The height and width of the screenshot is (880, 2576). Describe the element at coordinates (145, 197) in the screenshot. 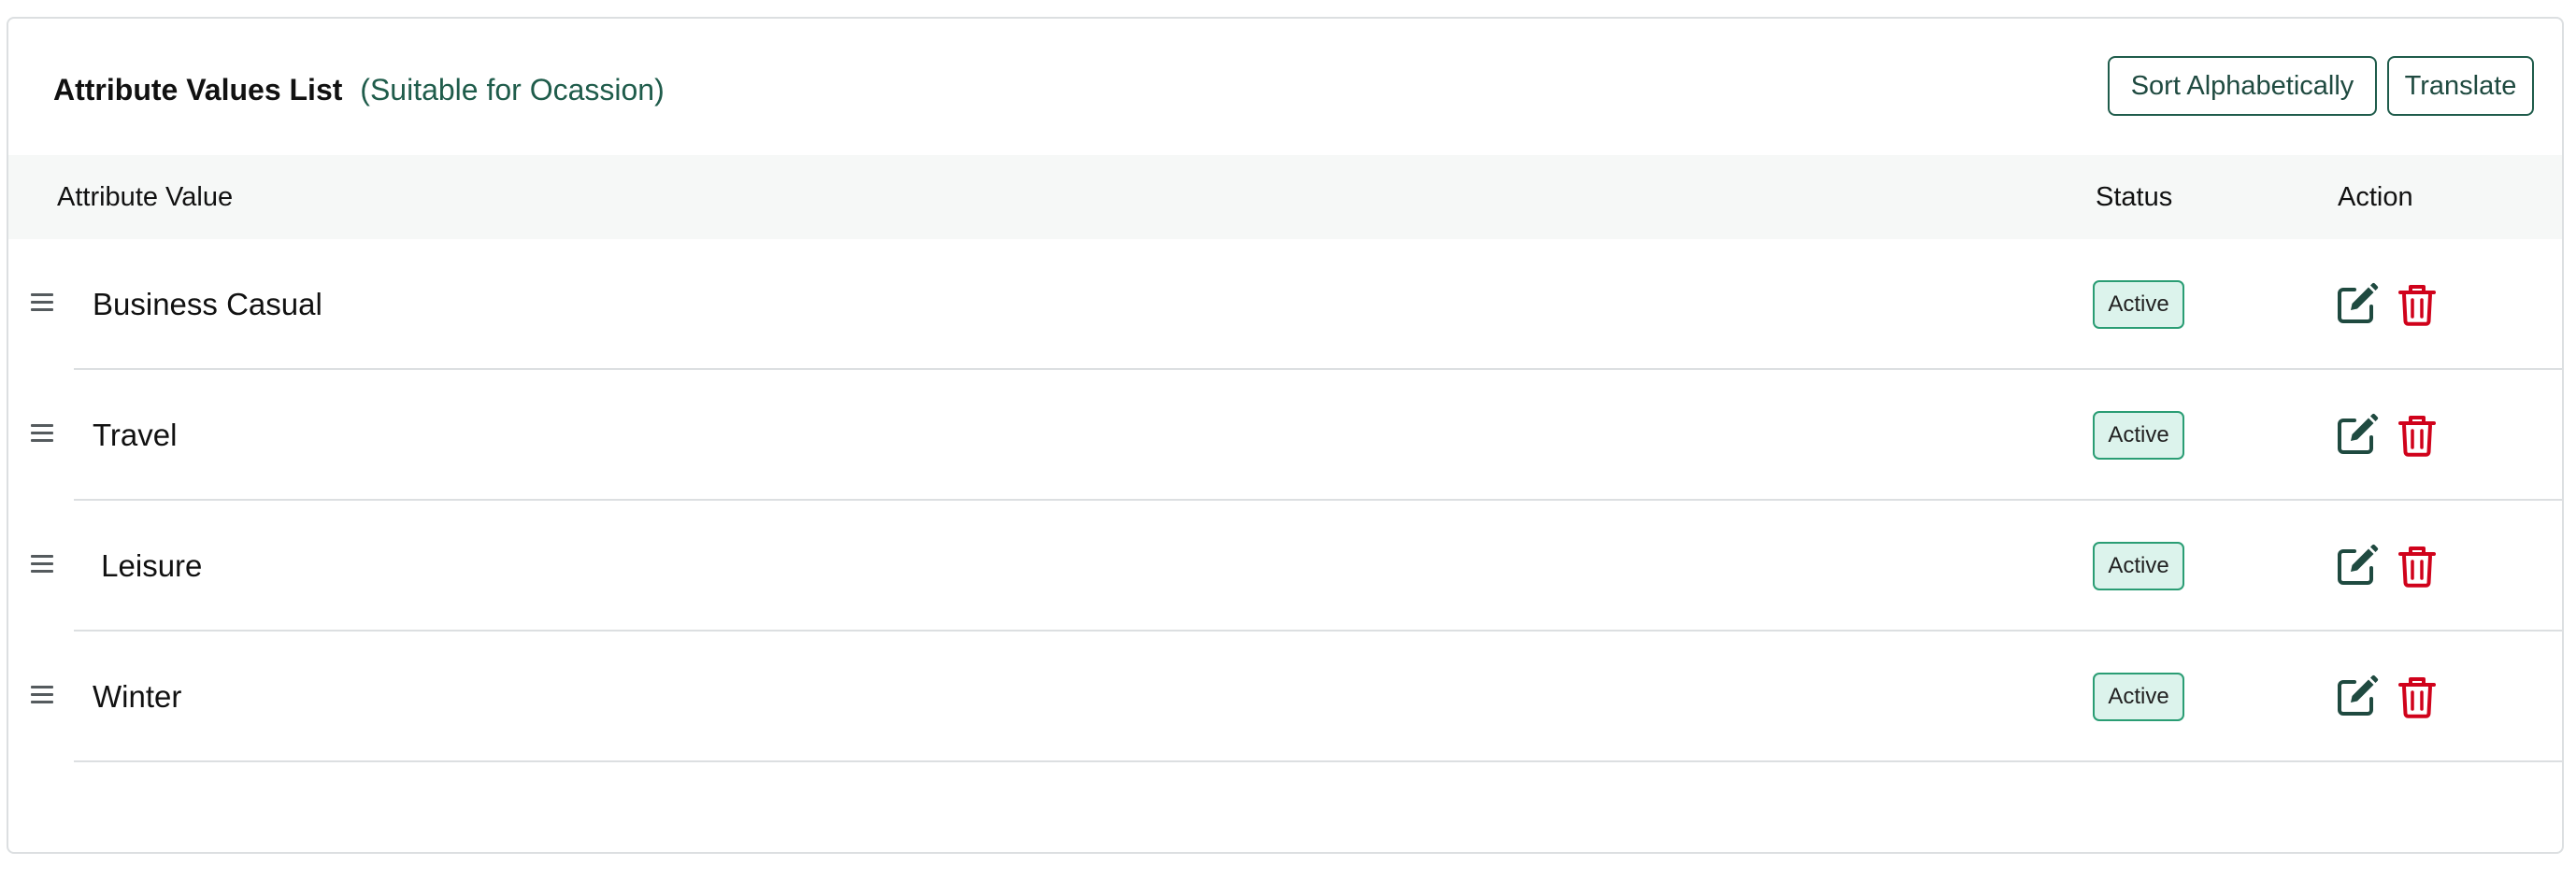

I see `column-header-attribute-value: Attribute Value` at that location.